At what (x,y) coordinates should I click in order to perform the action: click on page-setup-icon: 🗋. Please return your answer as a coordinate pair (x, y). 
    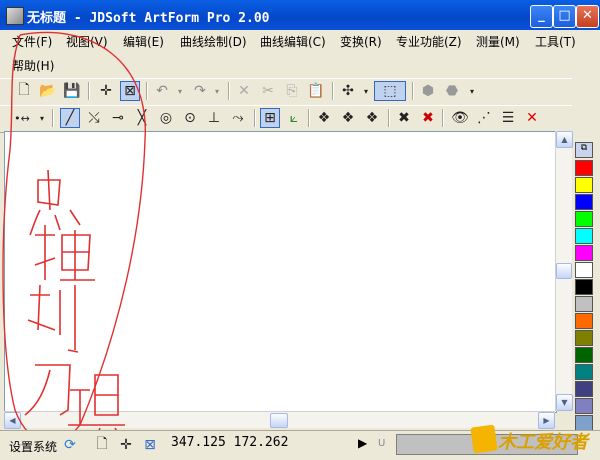
    Looking at the image, I should click on (102, 445).